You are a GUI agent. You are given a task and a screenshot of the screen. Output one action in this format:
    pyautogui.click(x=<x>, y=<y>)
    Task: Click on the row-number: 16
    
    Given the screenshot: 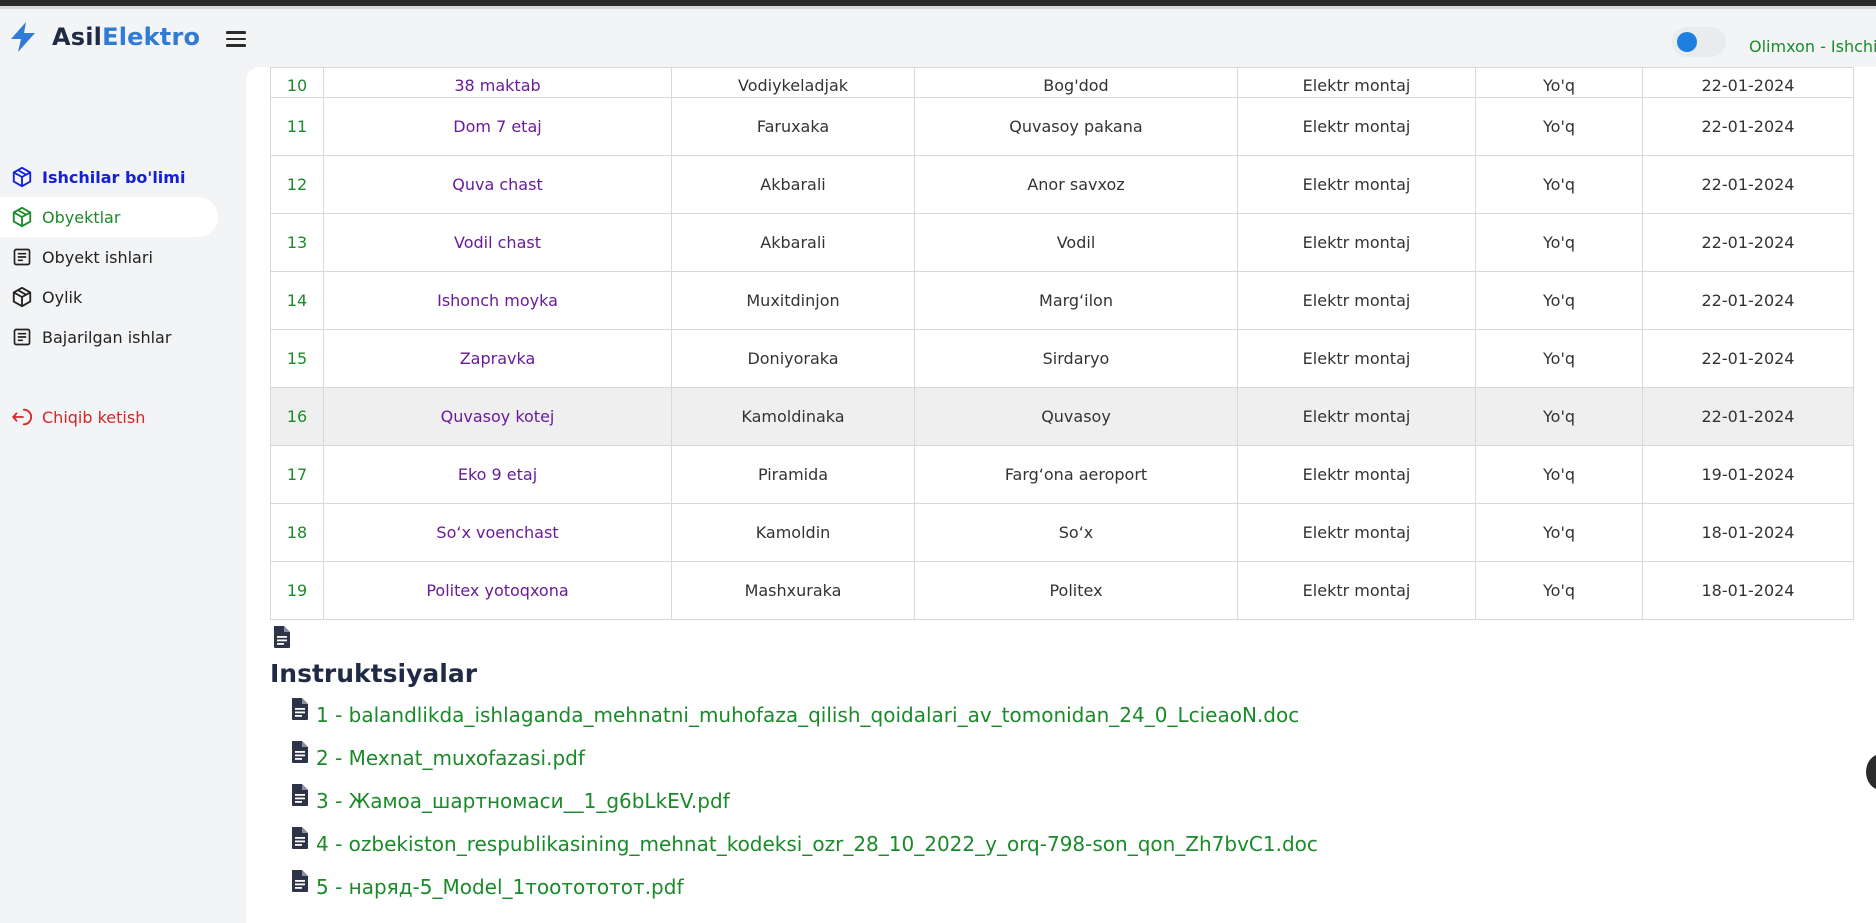 What is the action you would take?
    pyautogui.click(x=297, y=416)
    